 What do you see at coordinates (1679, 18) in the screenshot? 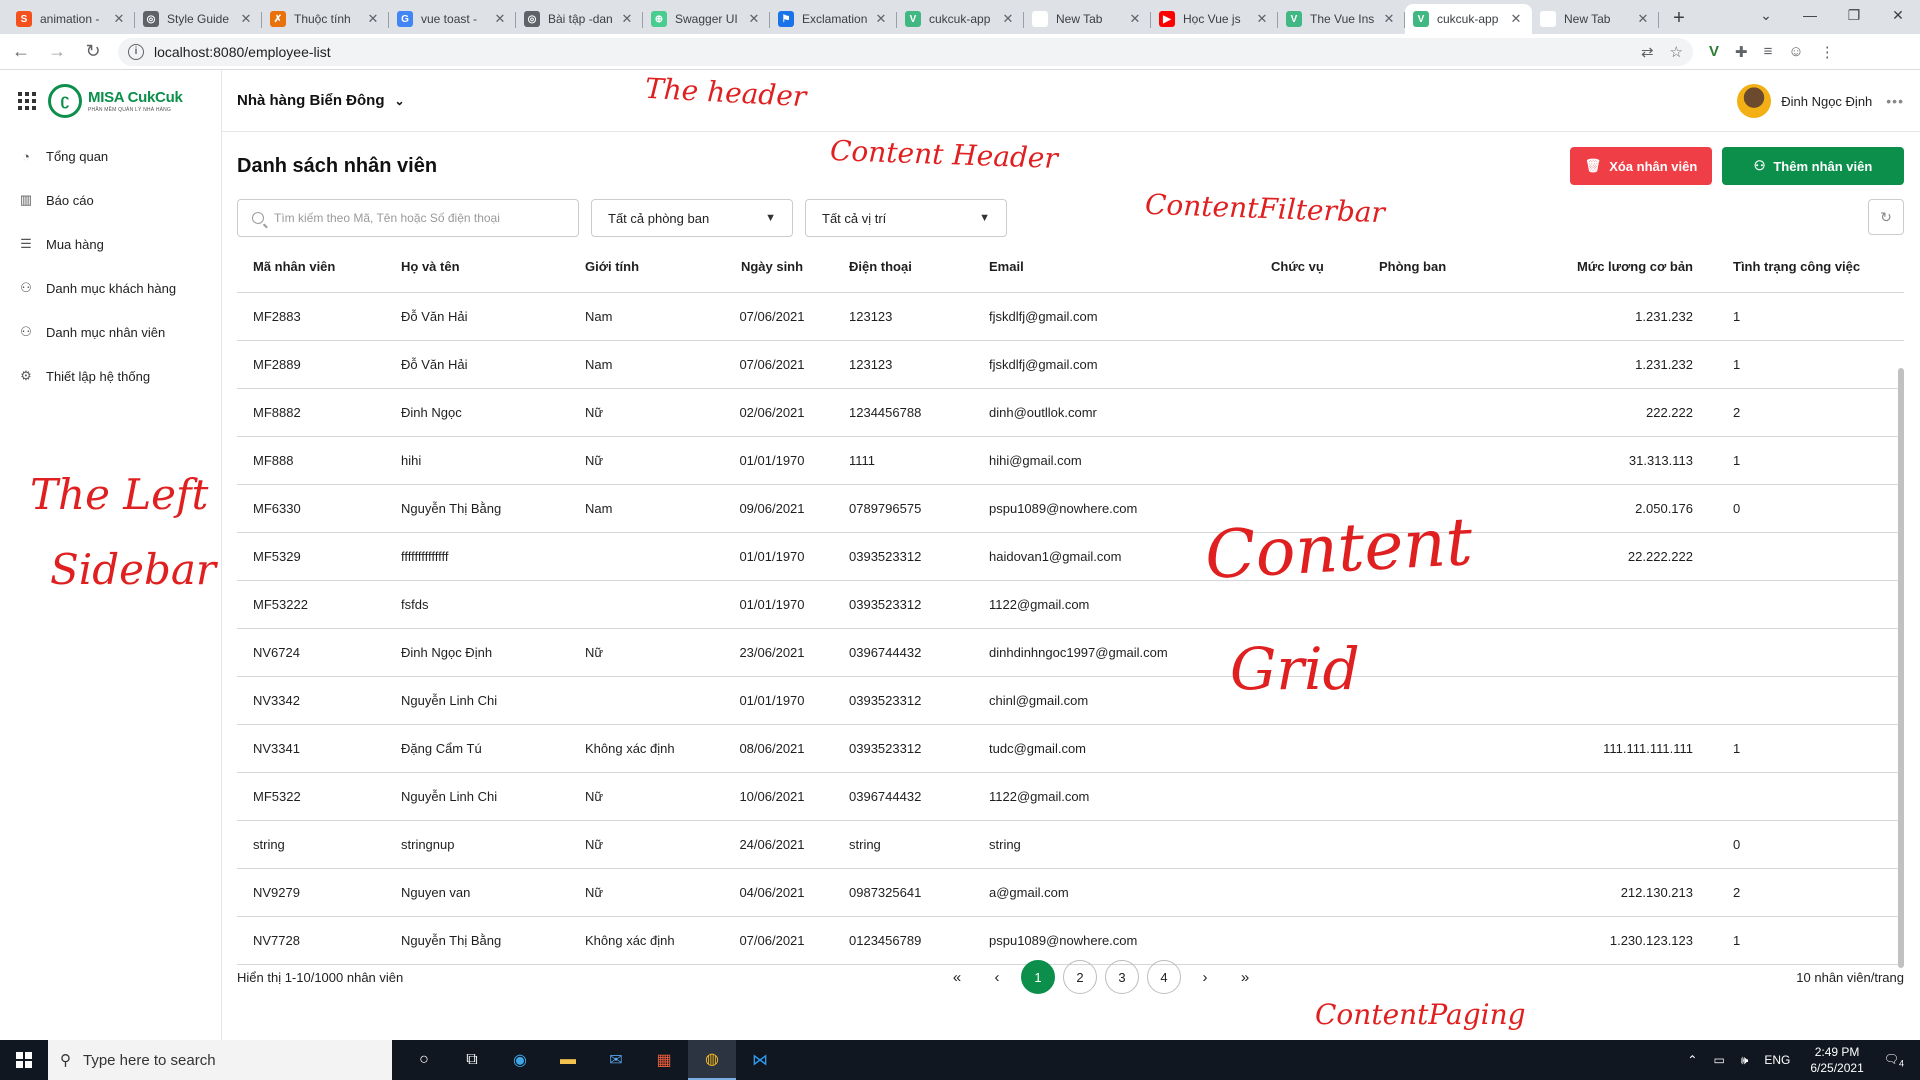
I see `new-tab-button: +` at bounding box center [1679, 18].